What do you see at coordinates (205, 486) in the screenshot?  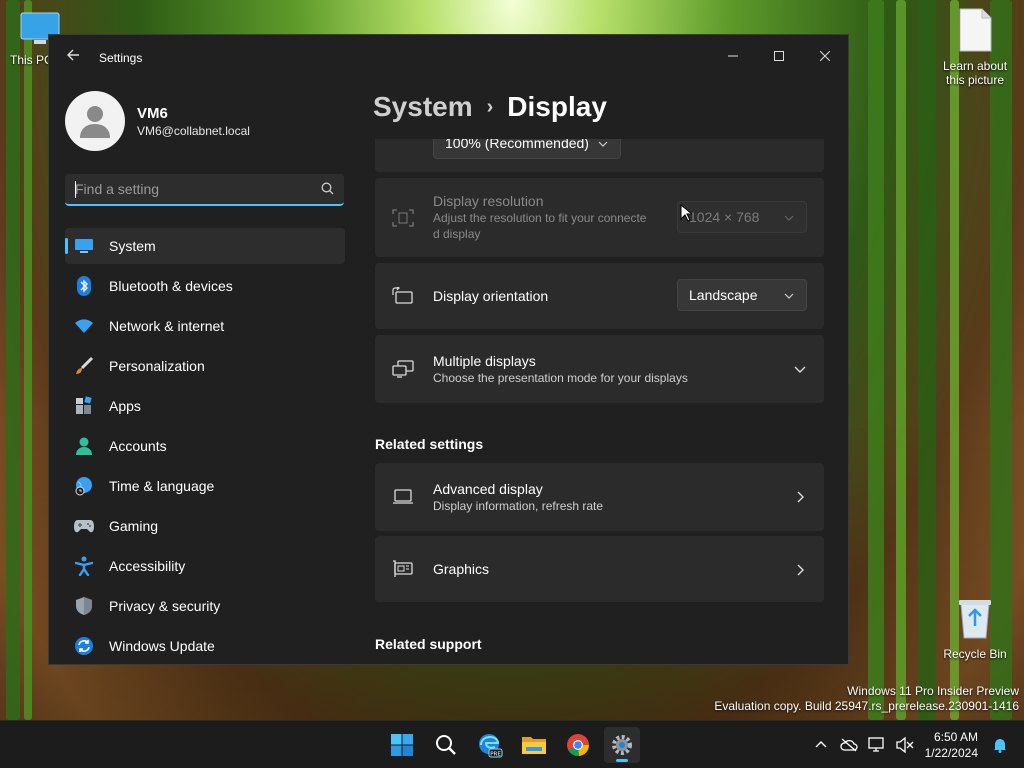 I see `sidebar-item-time-language: Time & language` at bounding box center [205, 486].